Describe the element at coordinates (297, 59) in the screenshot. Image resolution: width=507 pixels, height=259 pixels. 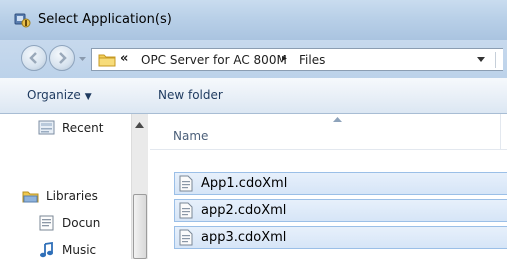
I see `address-bar: « OPC Server for AC 800M ▸ Files` at that location.